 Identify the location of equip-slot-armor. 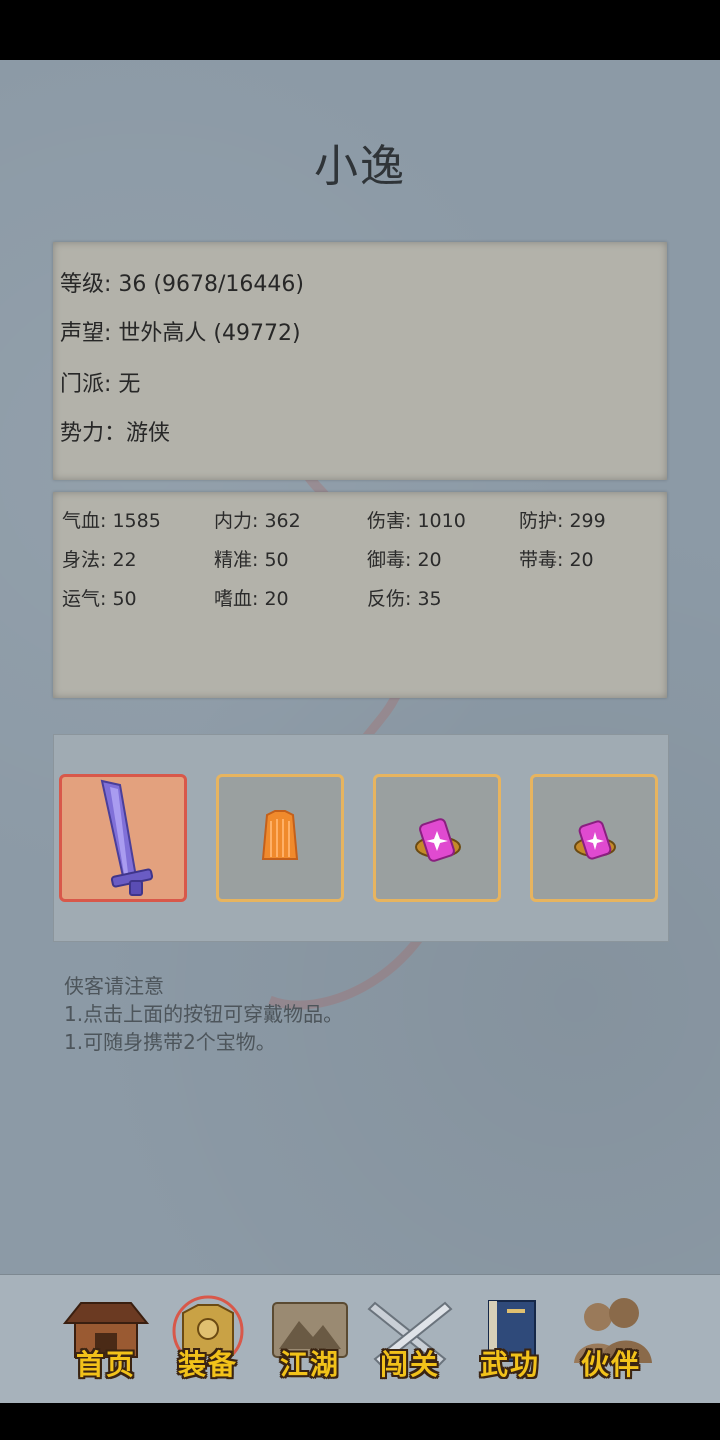
(280, 838).